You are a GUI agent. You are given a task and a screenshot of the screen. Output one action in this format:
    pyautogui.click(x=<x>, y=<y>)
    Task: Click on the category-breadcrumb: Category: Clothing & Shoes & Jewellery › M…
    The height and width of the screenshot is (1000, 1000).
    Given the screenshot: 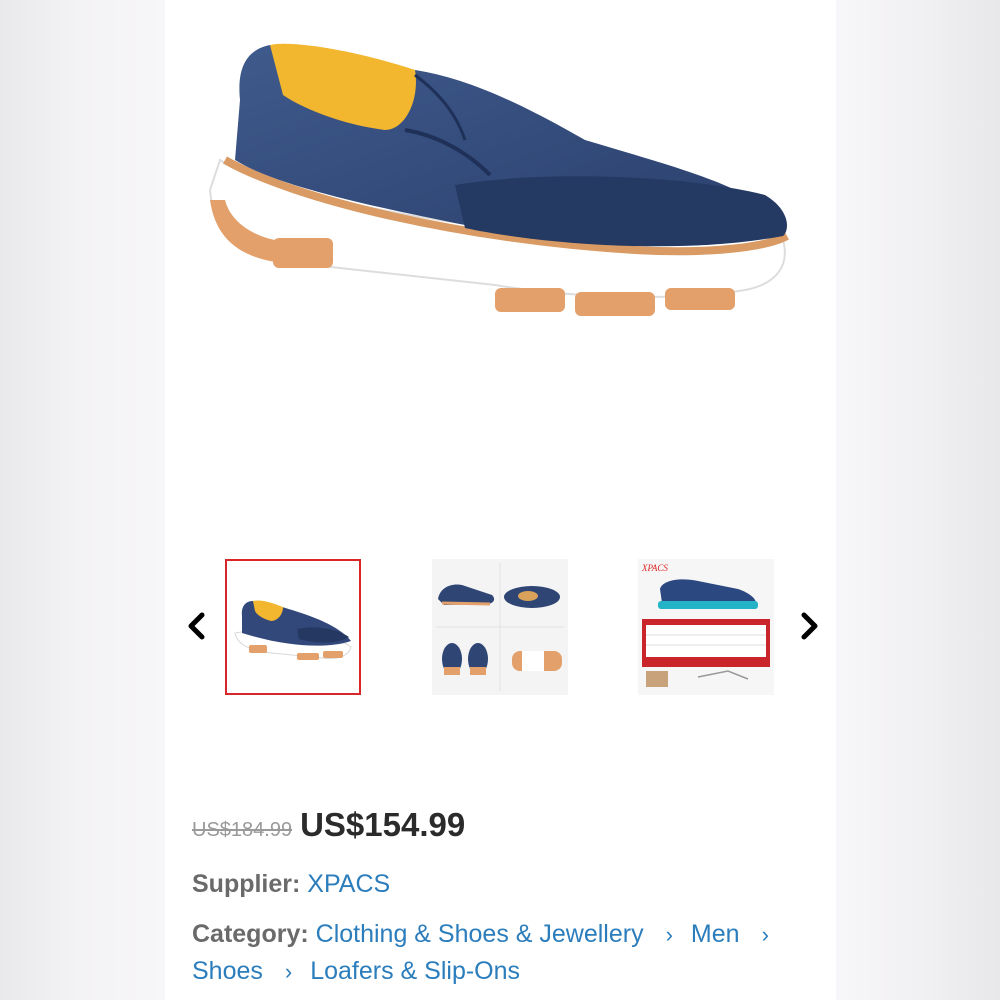 What is the action you would take?
    pyautogui.click(x=502, y=953)
    